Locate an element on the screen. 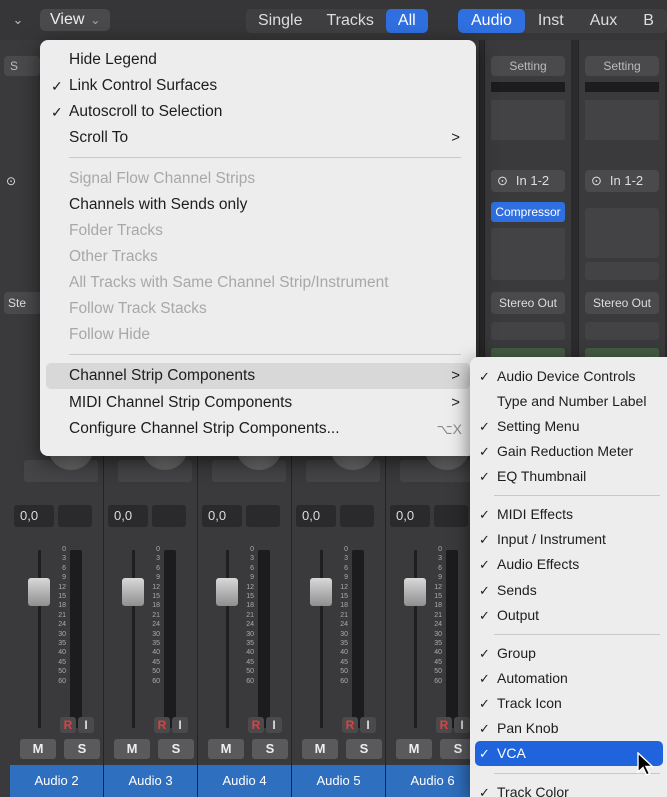 The height and width of the screenshot is (797, 667). submenu-item-label: Audio Device Controls is located at coordinates (566, 376).